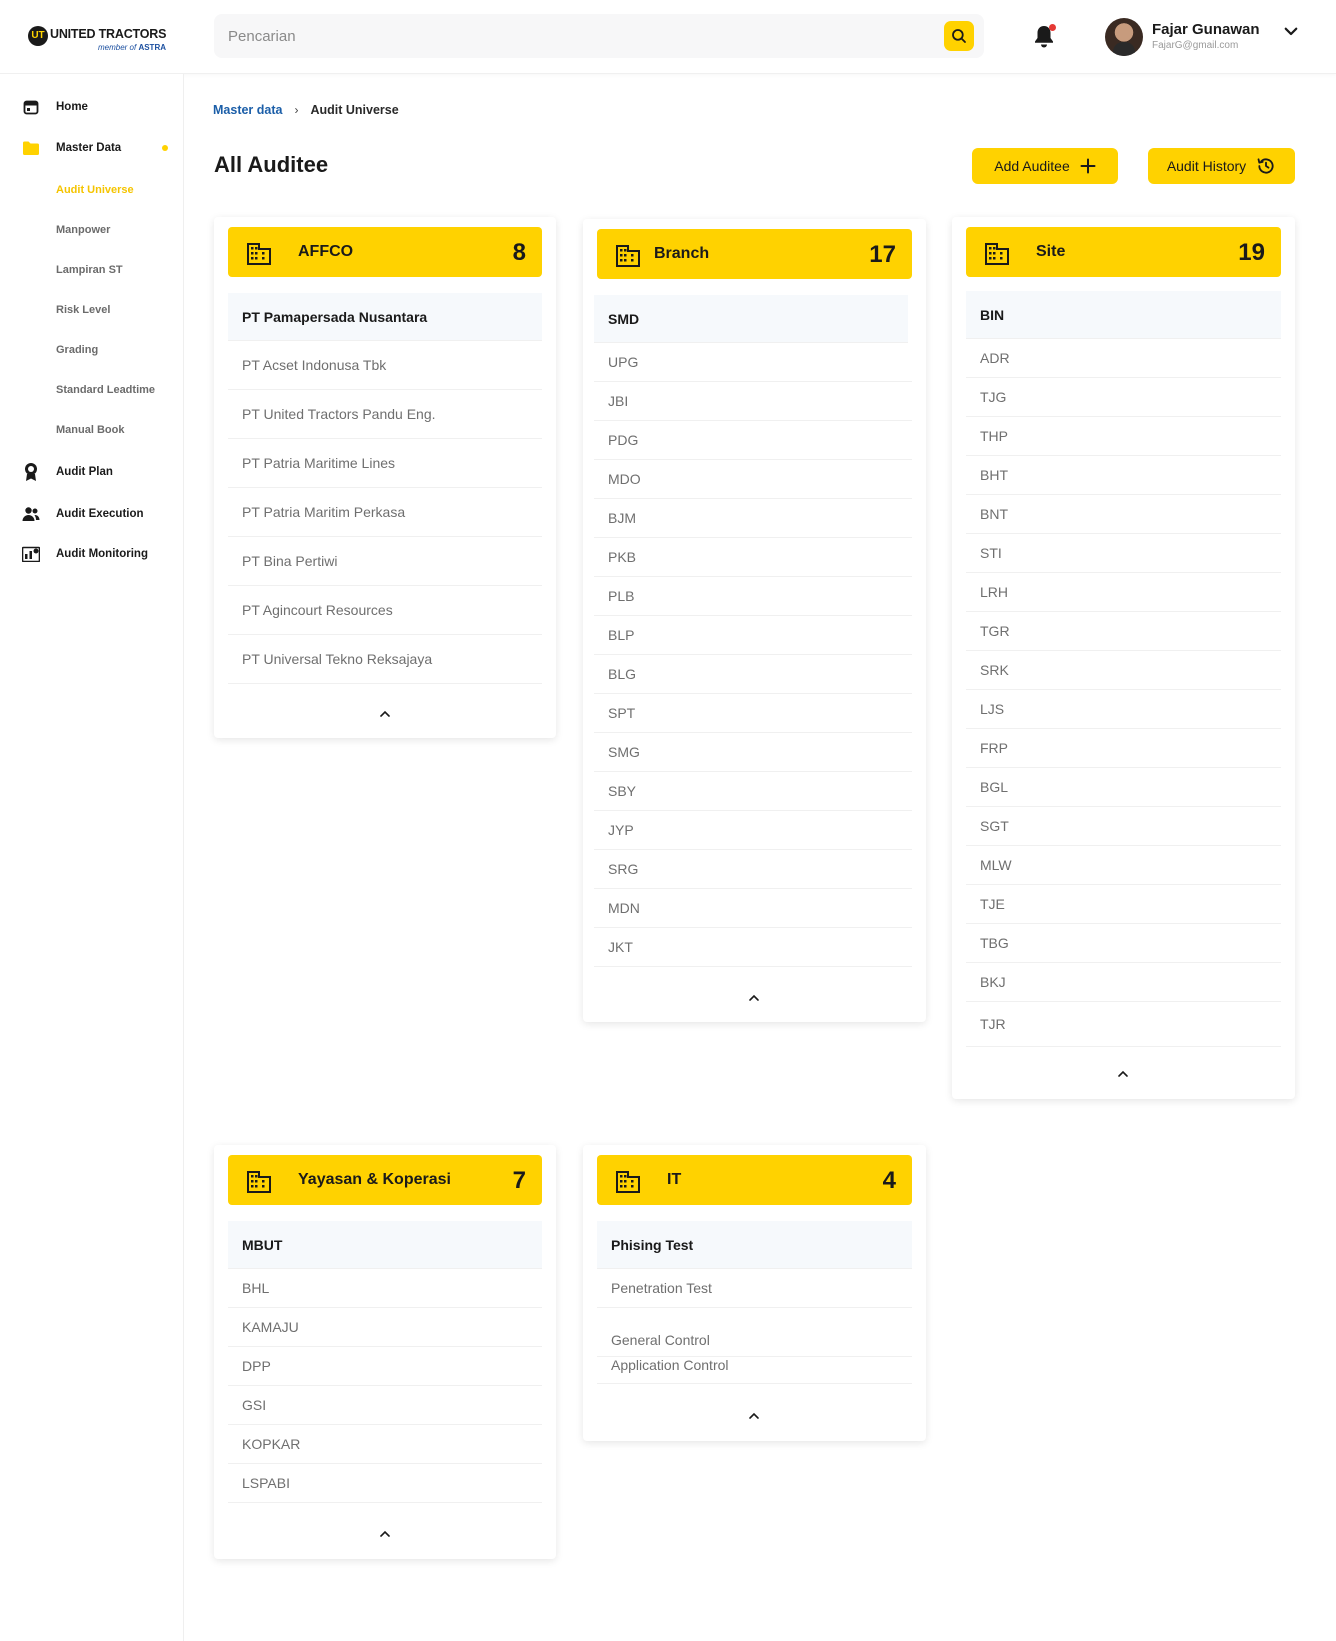 The width and height of the screenshot is (1336, 1641). What do you see at coordinates (385, 317) in the screenshot?
I see `list-item: PT Pamapersada Nusantara` at bounding box center [385, 317].